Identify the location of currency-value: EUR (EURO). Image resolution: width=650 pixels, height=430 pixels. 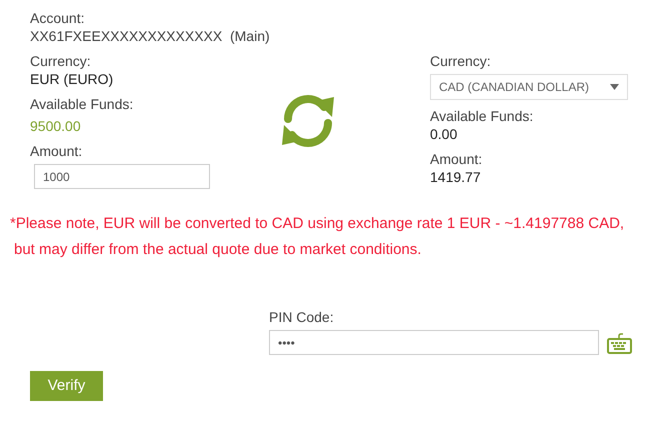
(72, 79).